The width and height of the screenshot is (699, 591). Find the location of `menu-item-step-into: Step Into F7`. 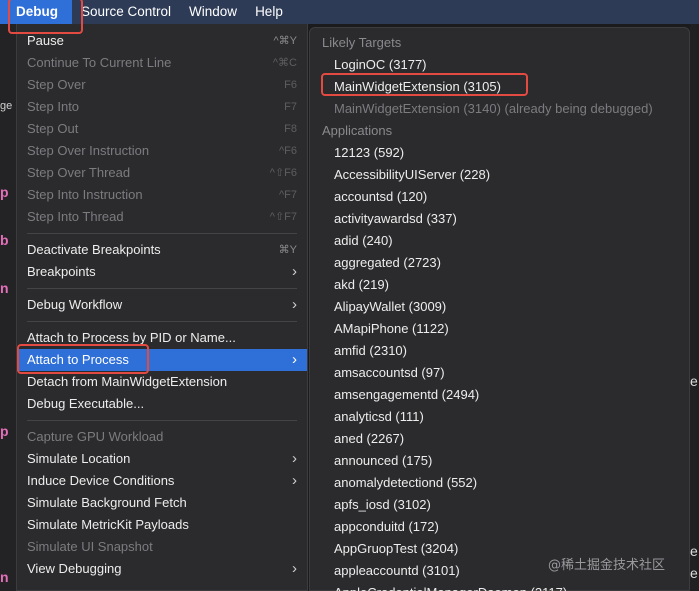

menu-item-step-into: Step Into F7 is located at coordinates (162, 107).